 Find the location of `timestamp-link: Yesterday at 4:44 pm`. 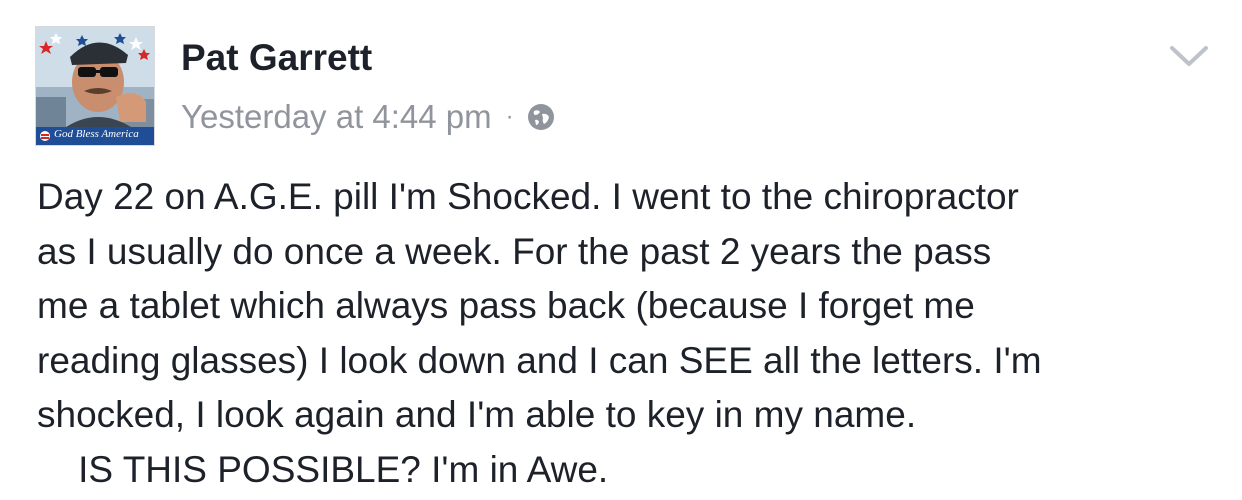

timestamp-link: Yesterday at 4:44 pm is located at coordinates (336, 117).